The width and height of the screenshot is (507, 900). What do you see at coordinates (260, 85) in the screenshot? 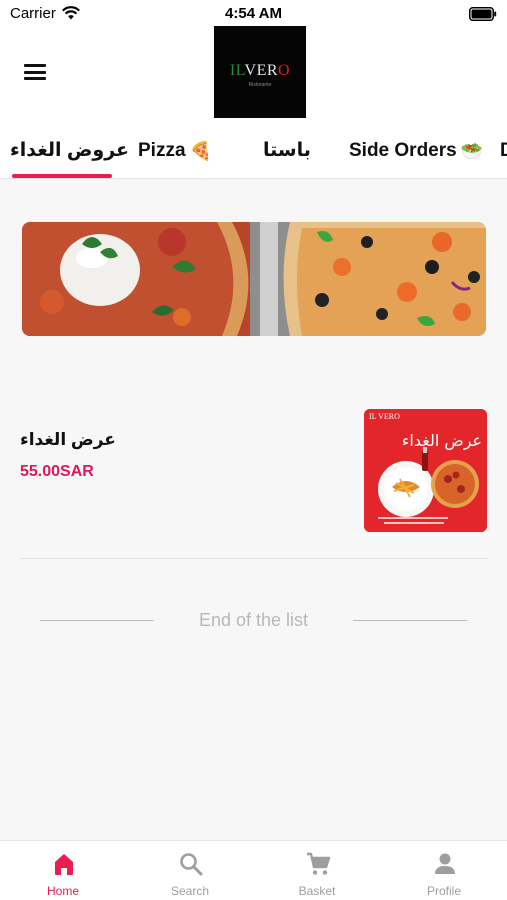
I see `logo-tagline: Ristorante` at bounding box center [260, 85].